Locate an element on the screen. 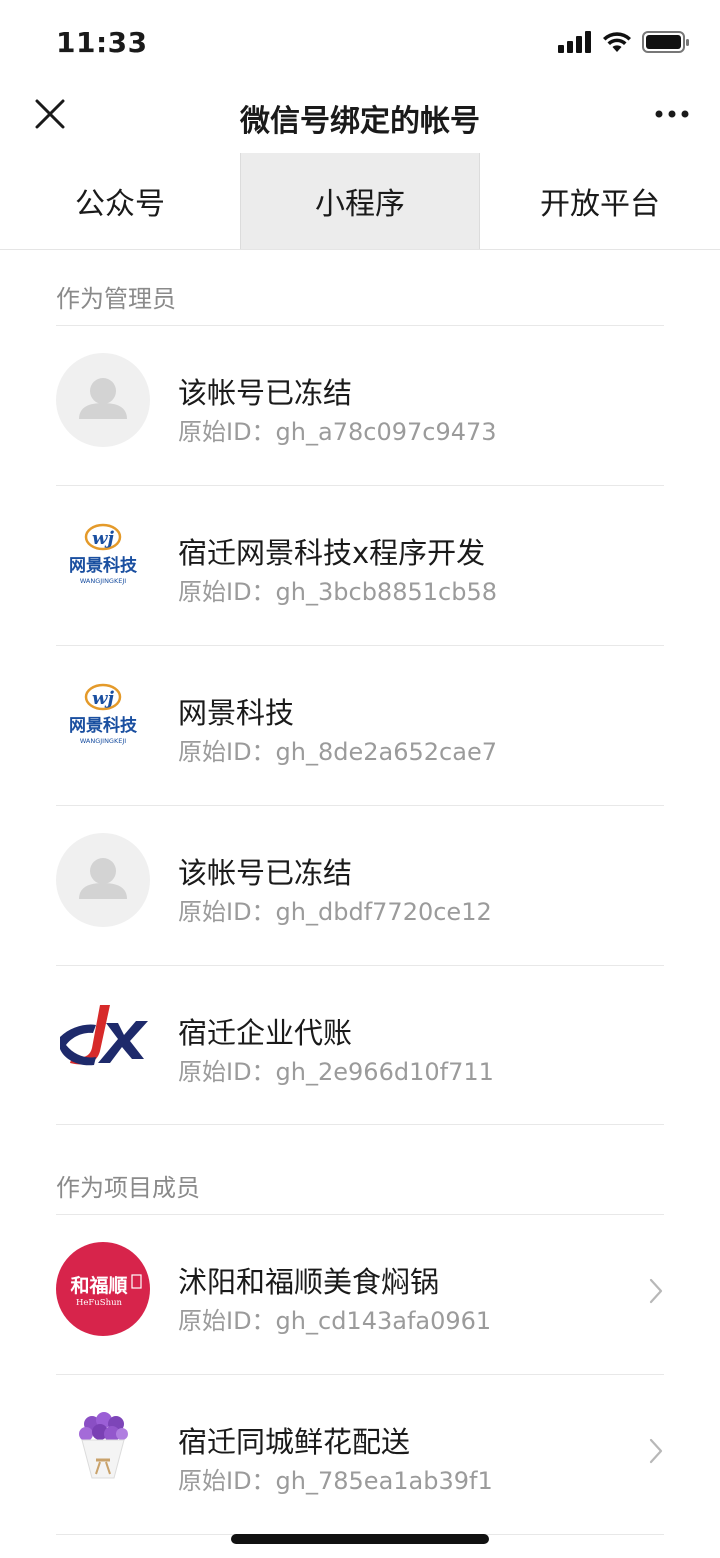 The height and width of the screenshot is (1558, 720). more-icon is located at coordinates (672, 114).